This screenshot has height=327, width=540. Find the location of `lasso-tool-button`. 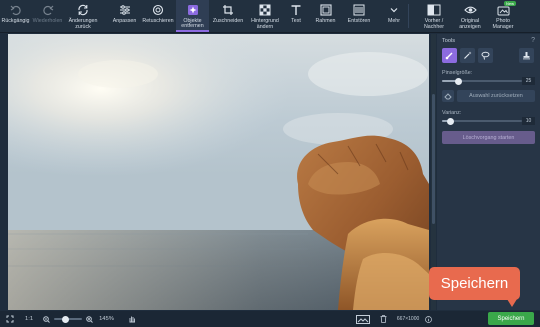

lasso-tool-button is located at coordinates (485, 55).